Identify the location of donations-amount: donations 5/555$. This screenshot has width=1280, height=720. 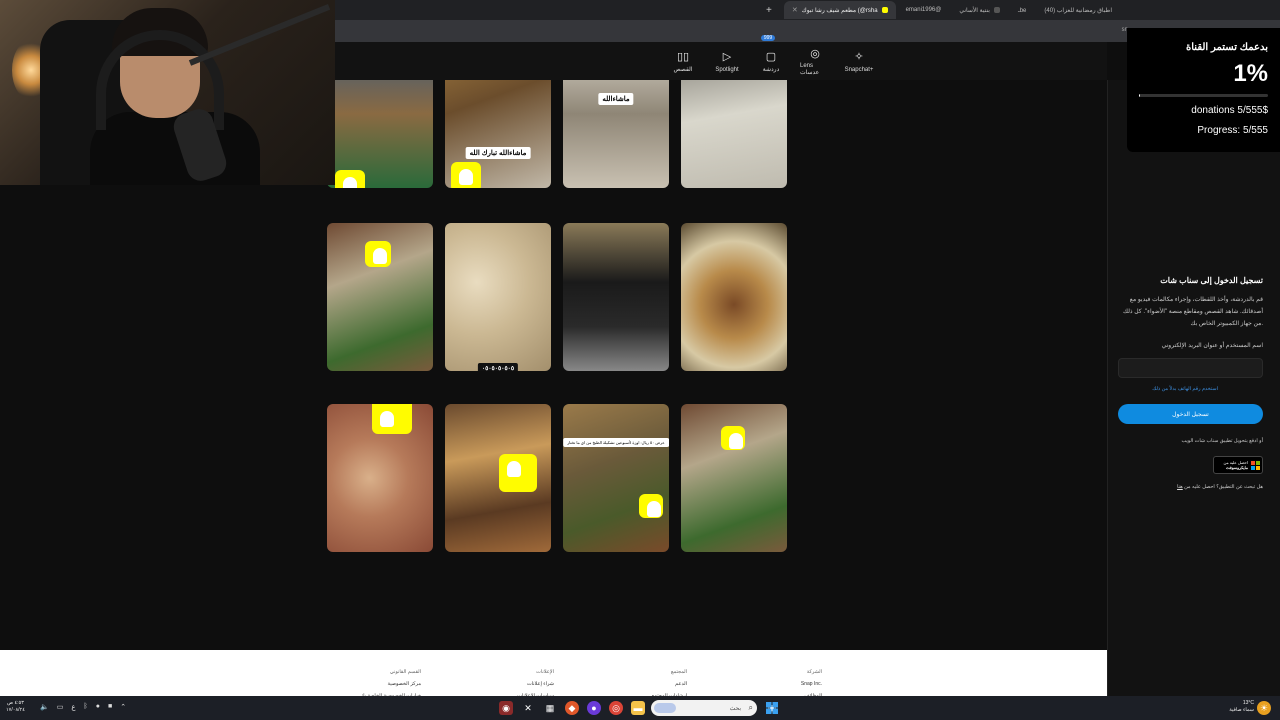
(1229, 110).